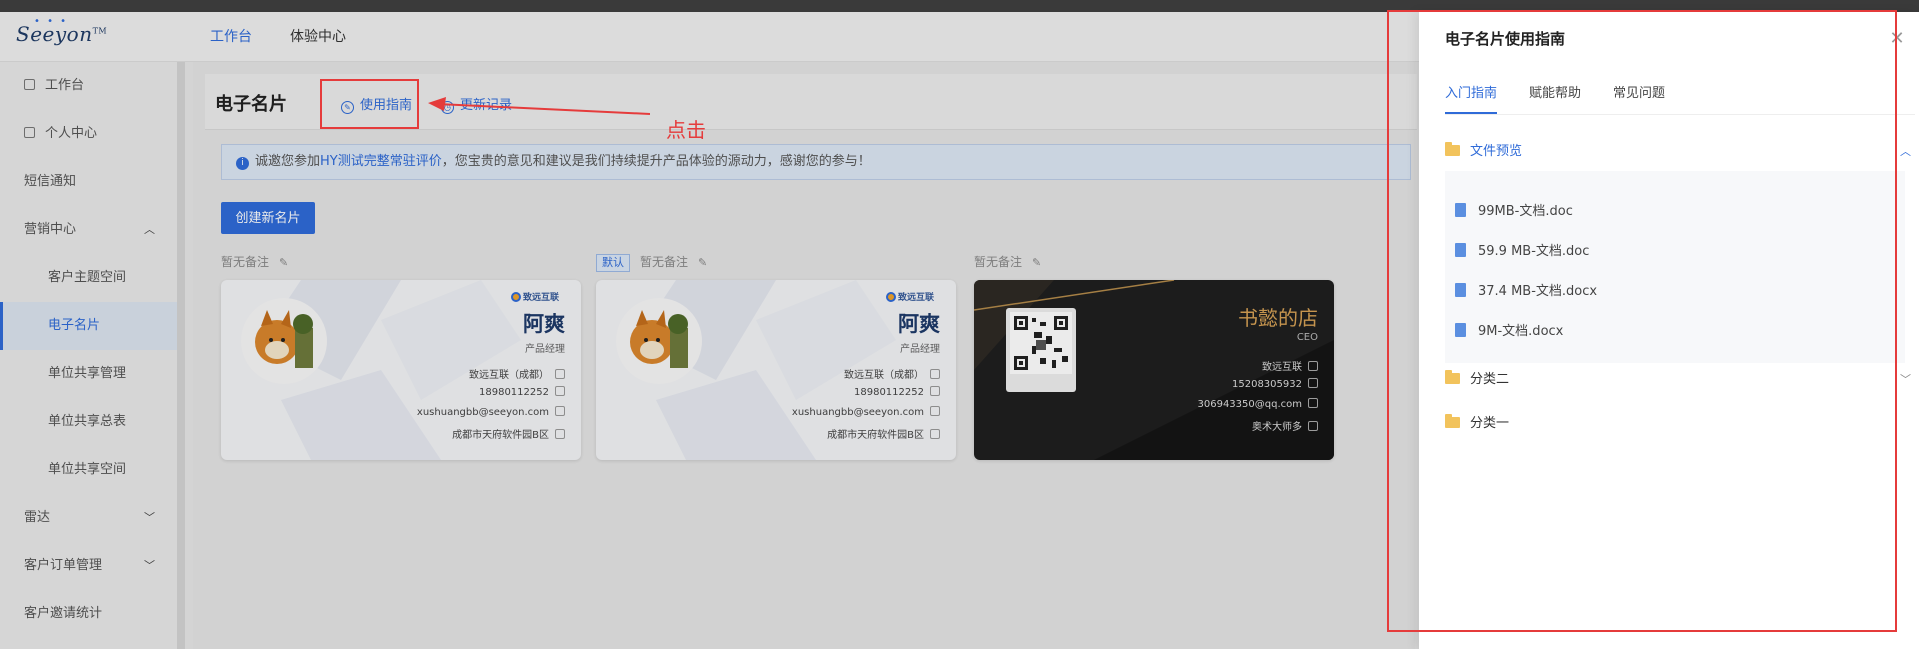  I want to click on annotation-arrow-icon, so click(539, 106).